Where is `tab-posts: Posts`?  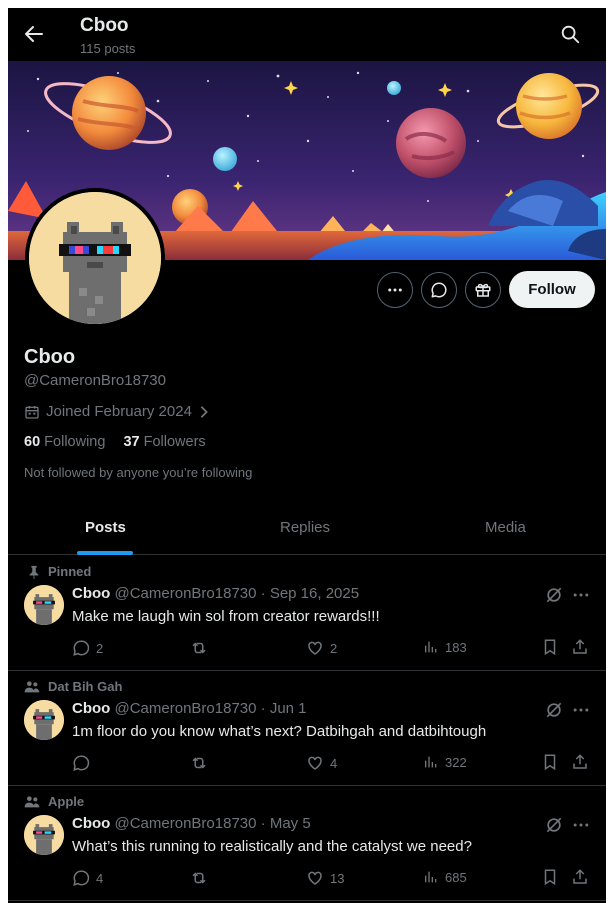
tab-posts: Posts is located at coordinates (105, 527).